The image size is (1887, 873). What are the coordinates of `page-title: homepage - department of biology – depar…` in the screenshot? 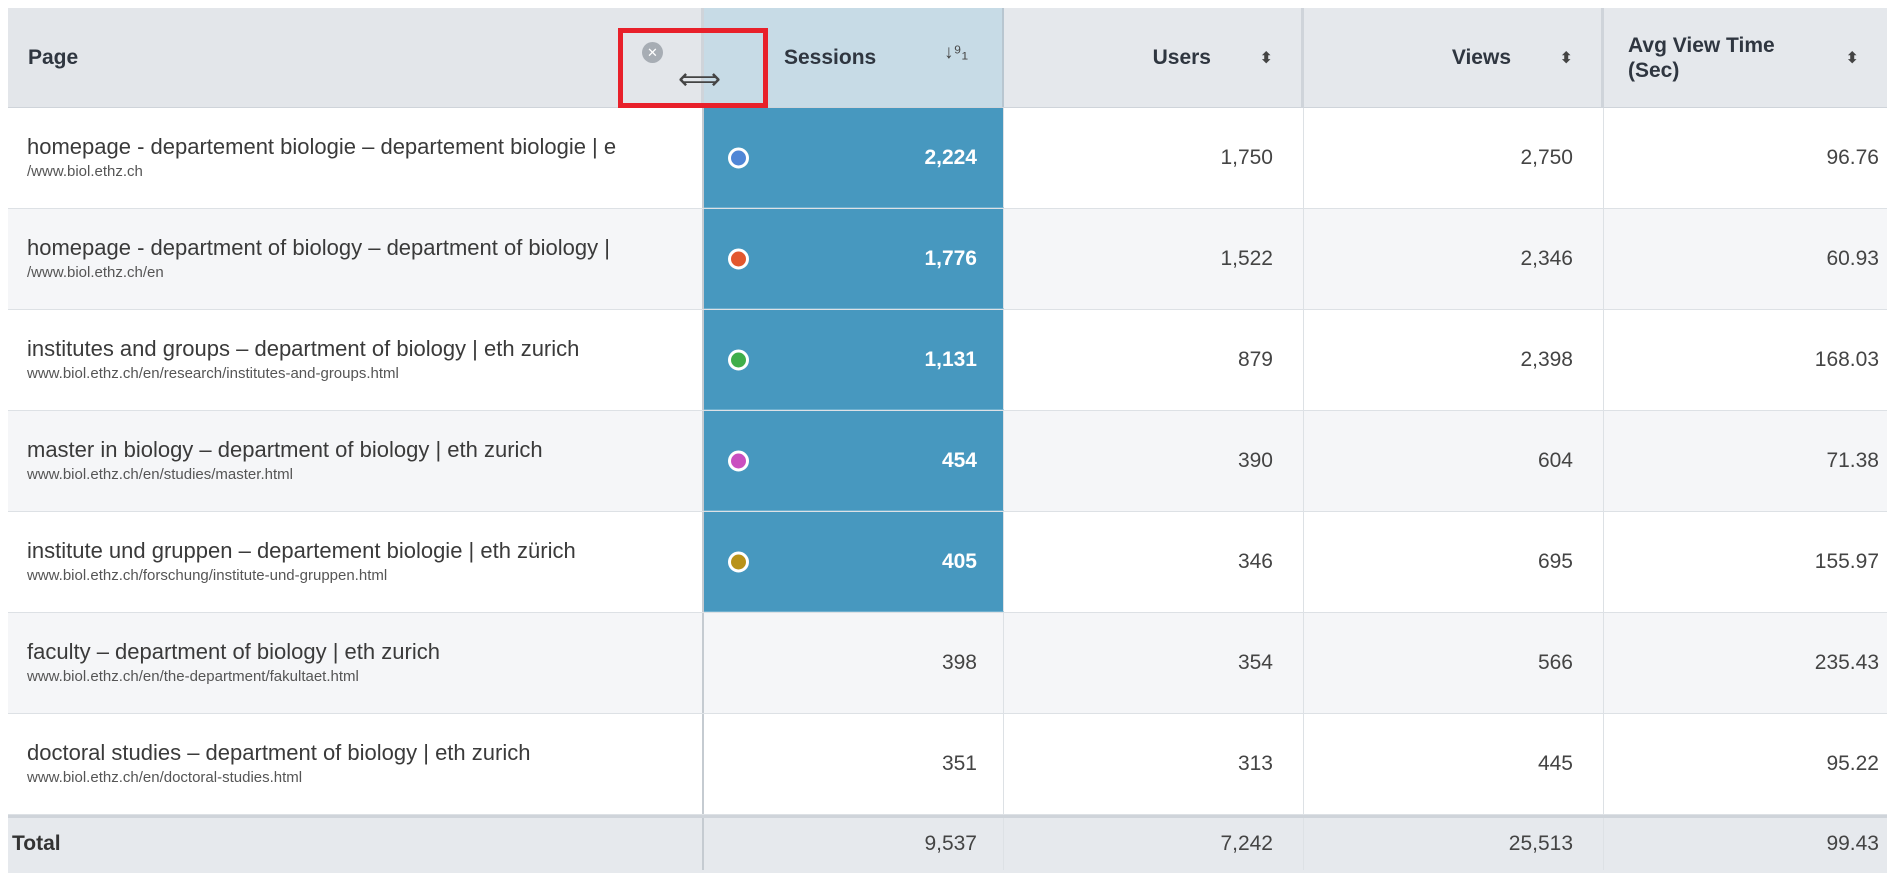 It's located at (318, 247).